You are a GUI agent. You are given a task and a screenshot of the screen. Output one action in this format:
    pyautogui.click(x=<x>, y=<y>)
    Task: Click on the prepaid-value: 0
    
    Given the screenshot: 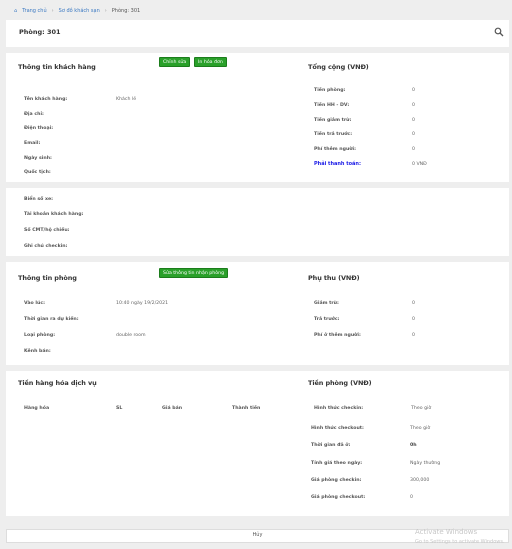 What is the action you would take?
    pyautogui.click(x=413, y=134)
    